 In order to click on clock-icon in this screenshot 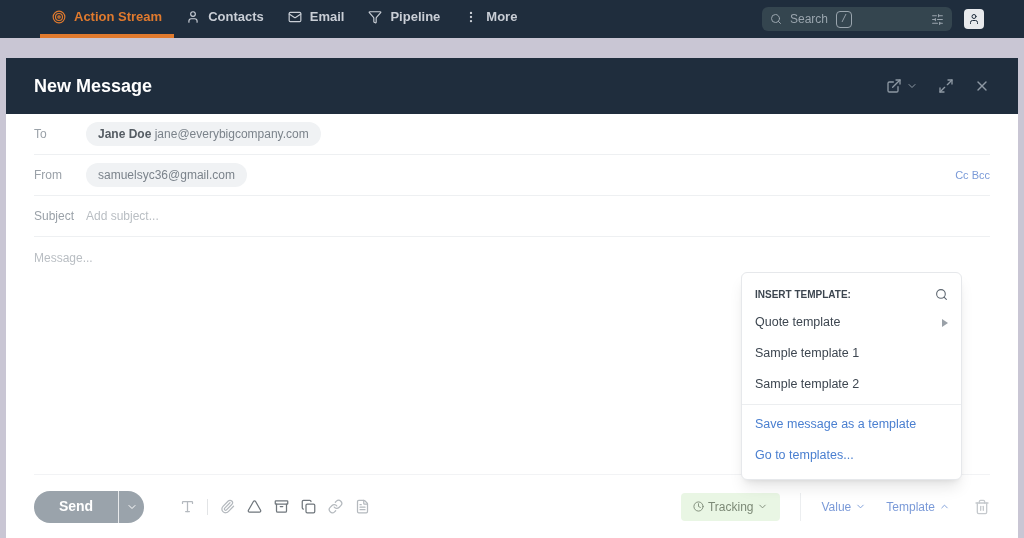, I will do `click(698, 506)`.